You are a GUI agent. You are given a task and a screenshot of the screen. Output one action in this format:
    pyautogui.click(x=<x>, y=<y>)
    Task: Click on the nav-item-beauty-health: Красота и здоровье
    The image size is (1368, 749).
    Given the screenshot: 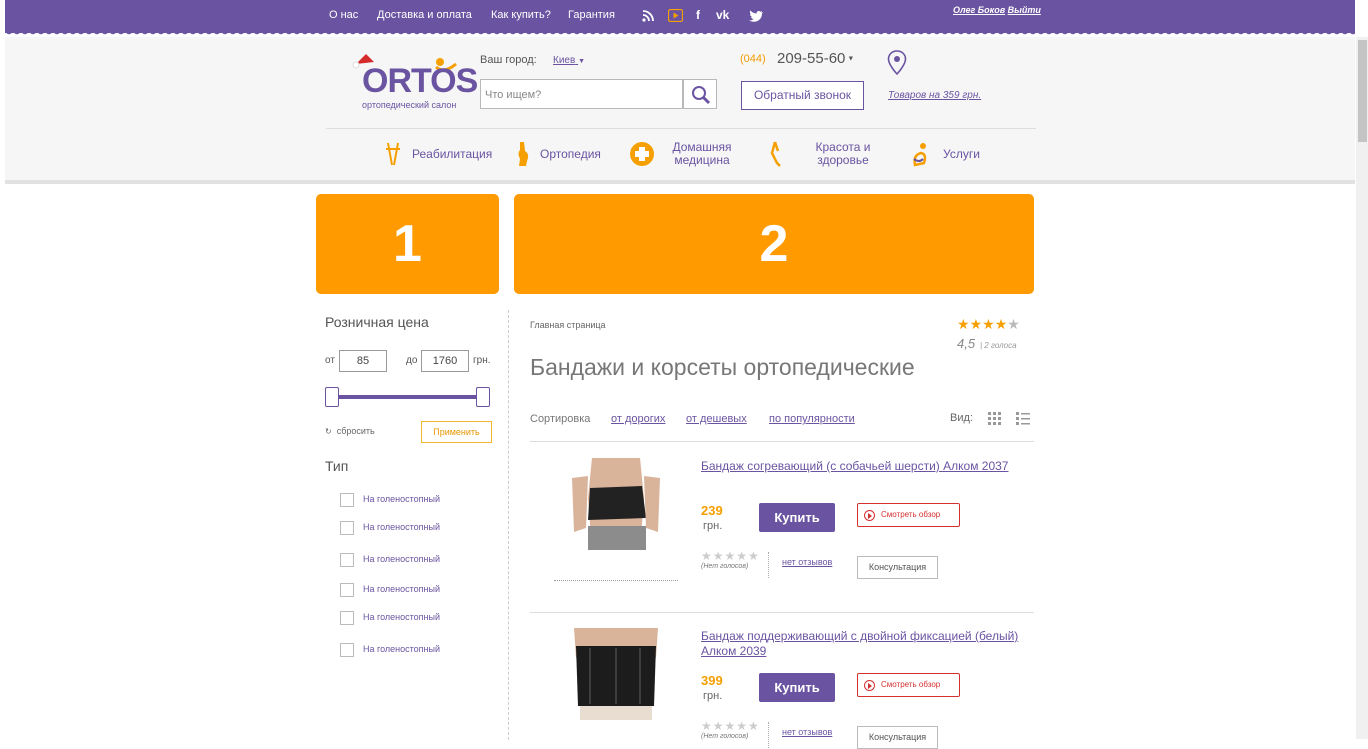 What is the action you would take?
    pyautogui.click(x=819, y=154)
    